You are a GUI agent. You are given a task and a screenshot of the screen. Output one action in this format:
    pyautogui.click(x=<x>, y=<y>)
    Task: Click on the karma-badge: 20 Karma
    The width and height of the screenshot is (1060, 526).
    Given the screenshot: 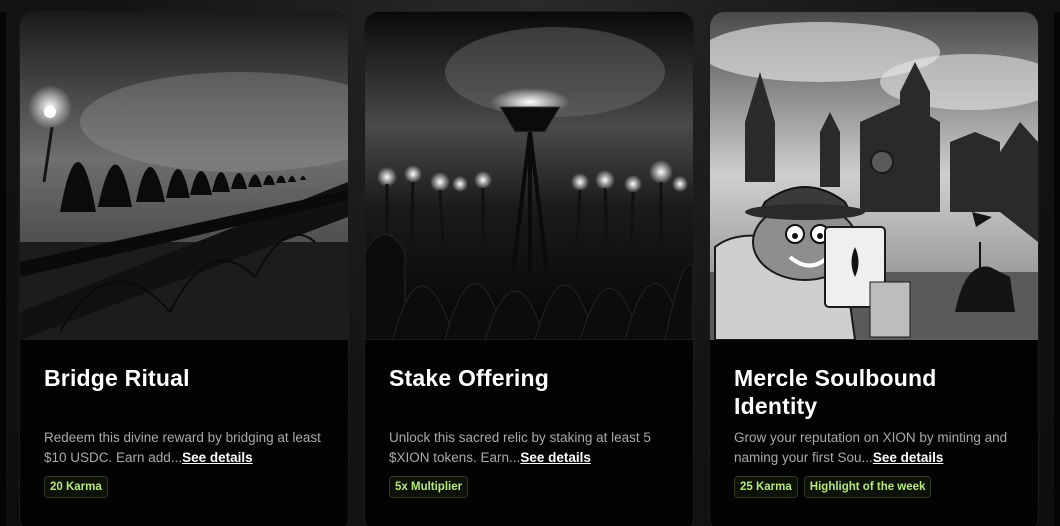 What is the action you would take?
    pyautogui.click(x=76, y=487)
    